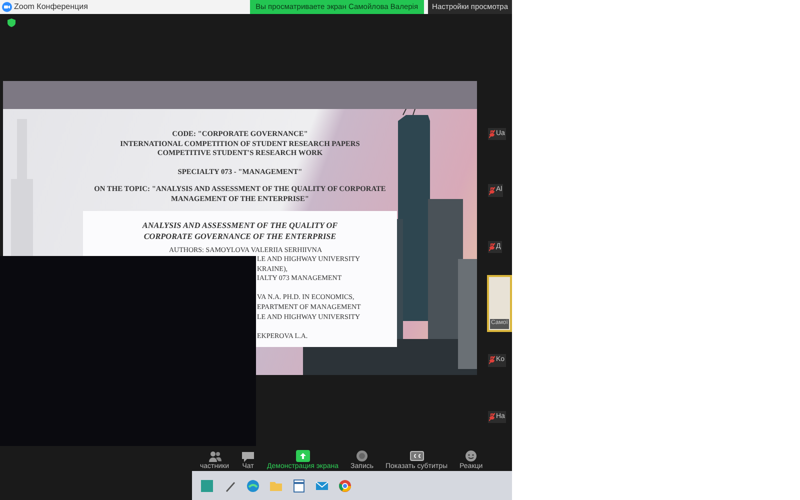  Describe the element at coordinates (253, 485) in the screenshot. I see `globe-icon` at that location.